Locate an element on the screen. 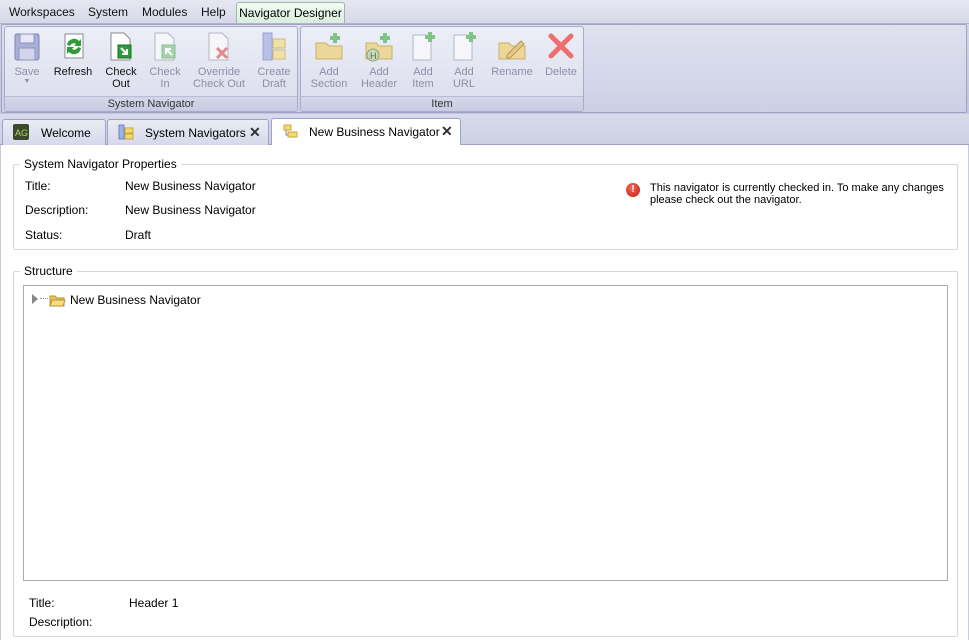  structure-legend: Structure is located at coordinates (48, 271).